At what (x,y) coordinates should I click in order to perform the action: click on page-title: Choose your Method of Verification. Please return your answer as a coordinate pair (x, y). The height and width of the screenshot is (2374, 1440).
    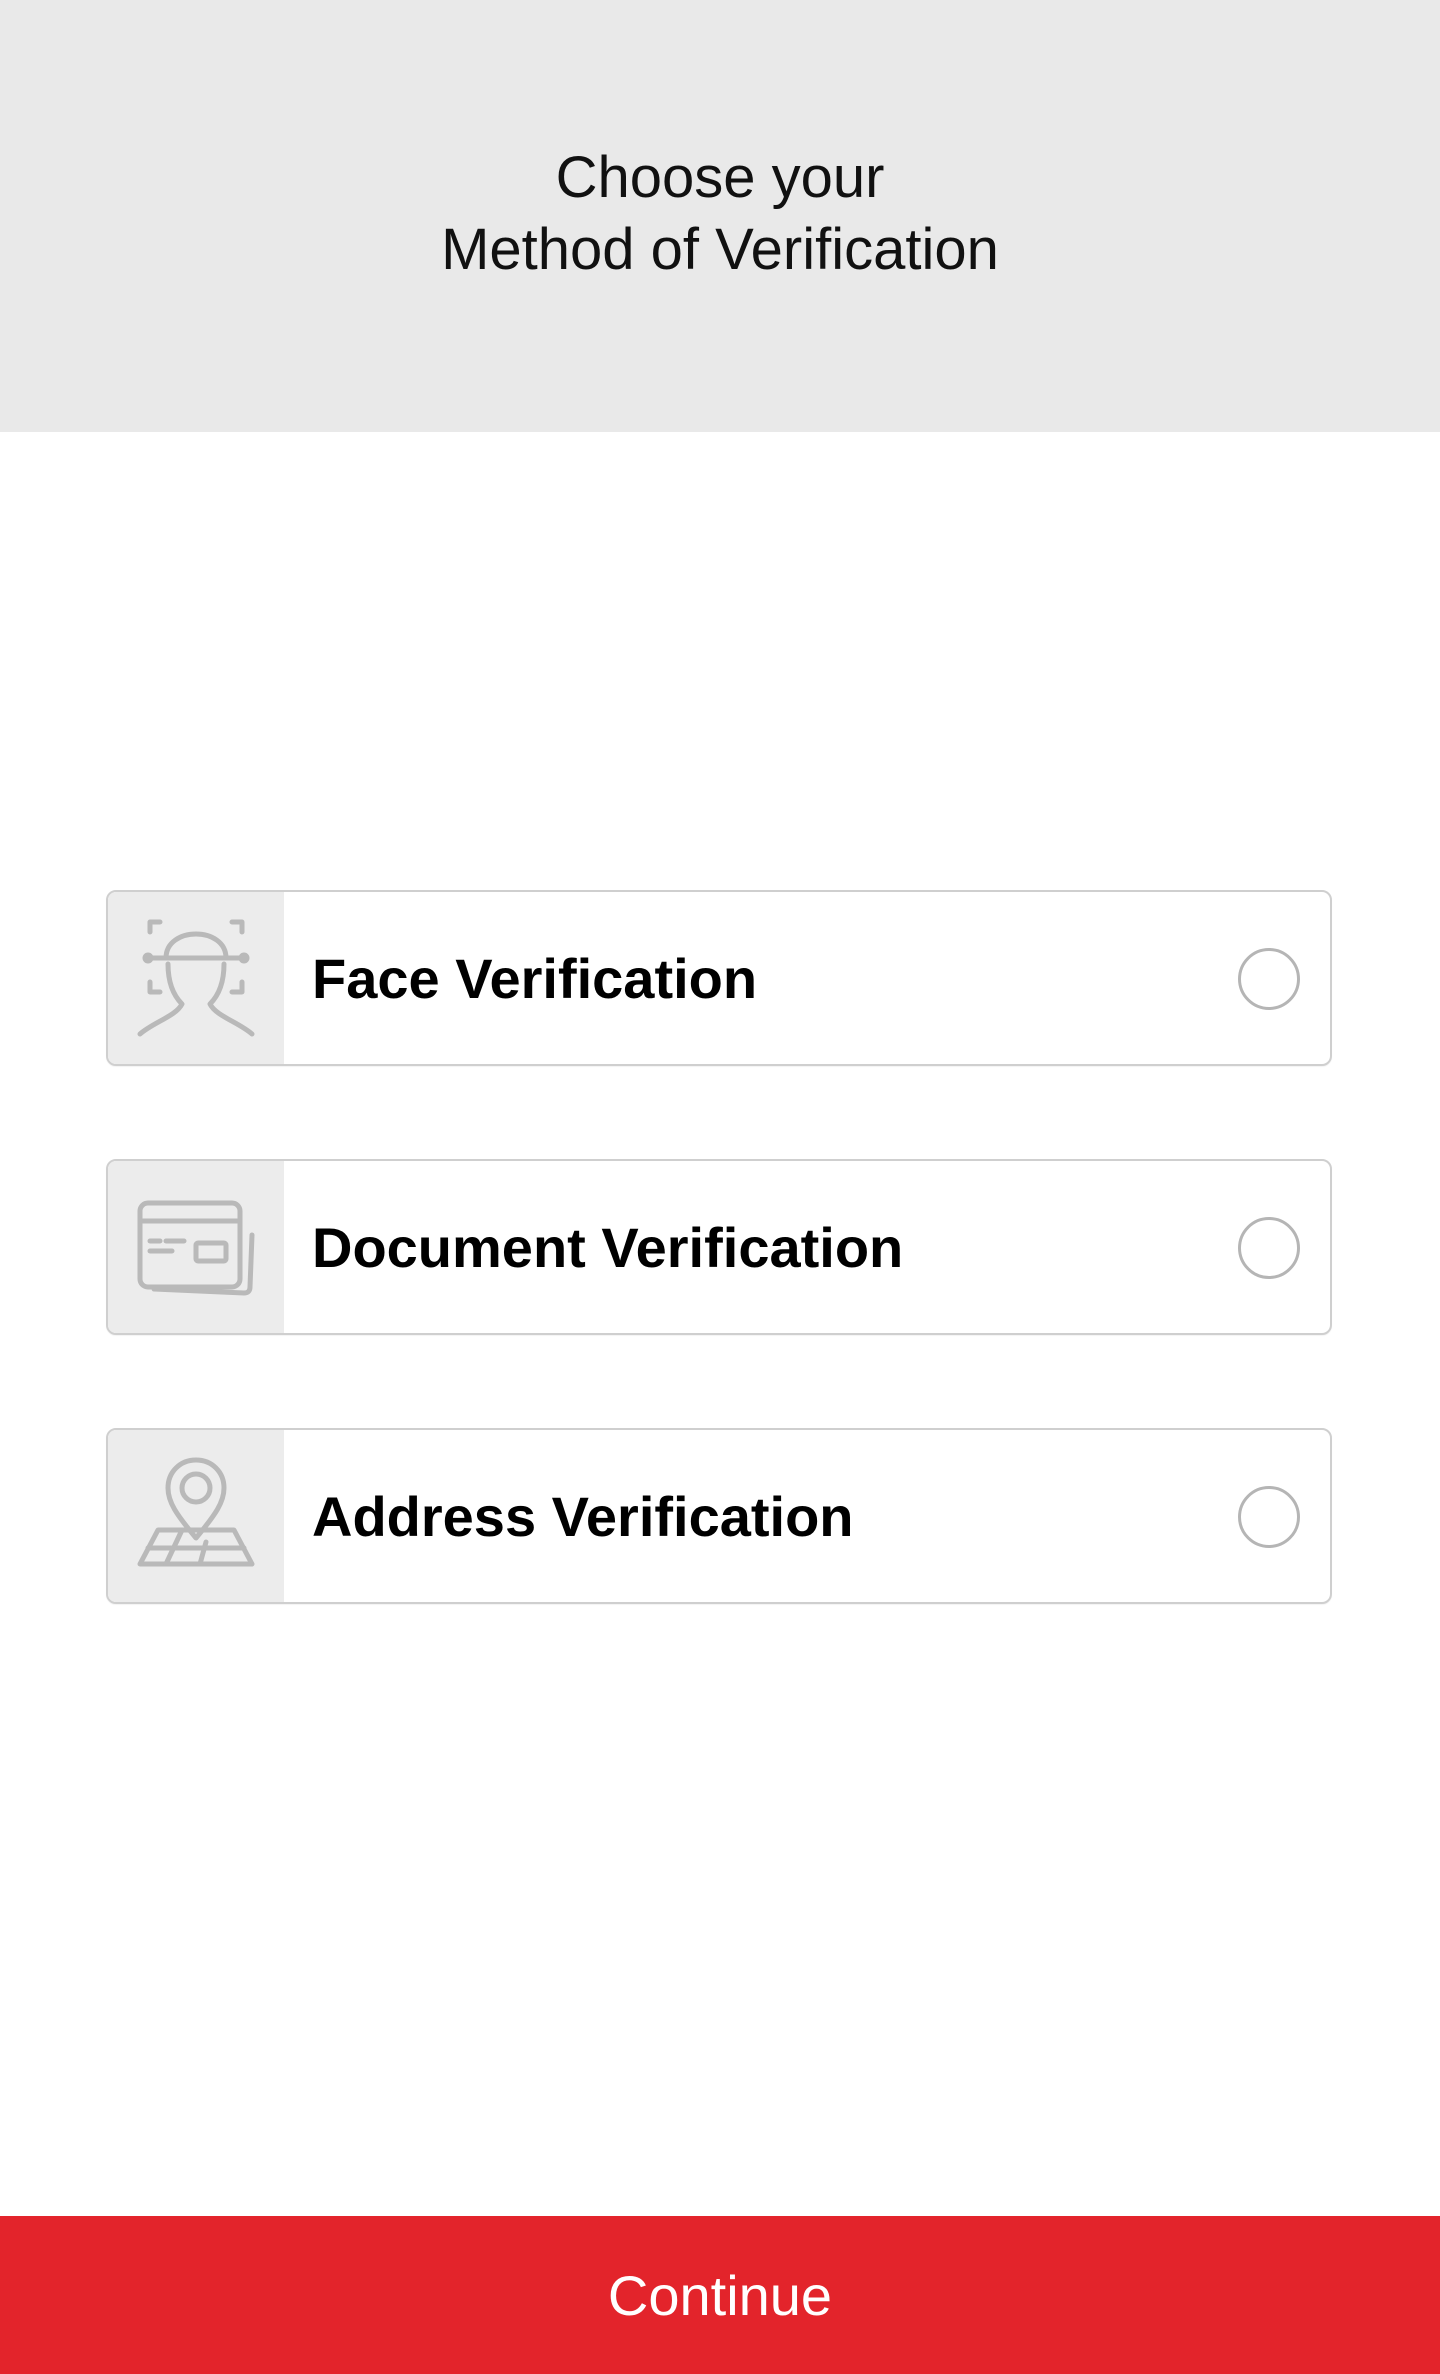
    Looking at the image, I should click on (720, 214).